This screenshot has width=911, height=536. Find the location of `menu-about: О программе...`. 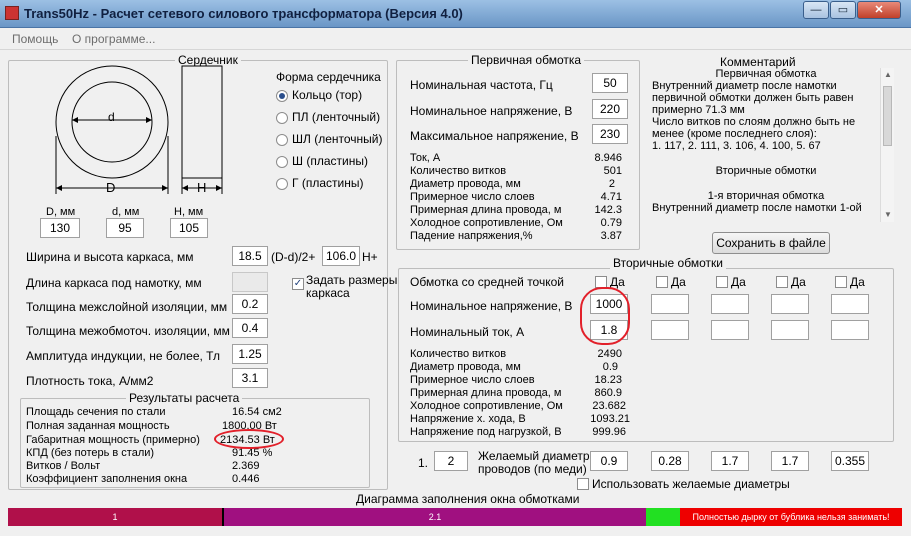

menu-about: О программе... is located at coordinates (113, 39).